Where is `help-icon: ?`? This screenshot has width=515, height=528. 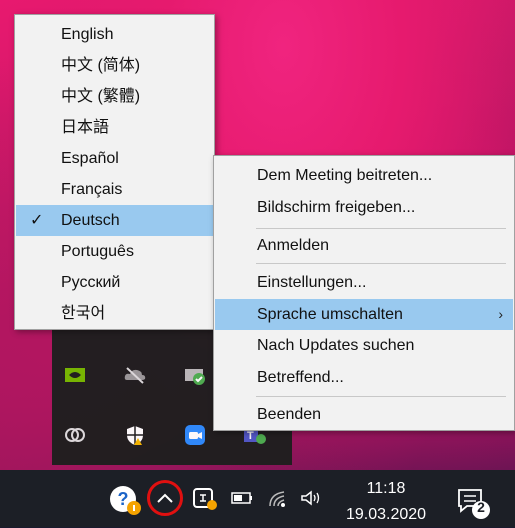
help-icon: ? is located at coordinates (125, 500).